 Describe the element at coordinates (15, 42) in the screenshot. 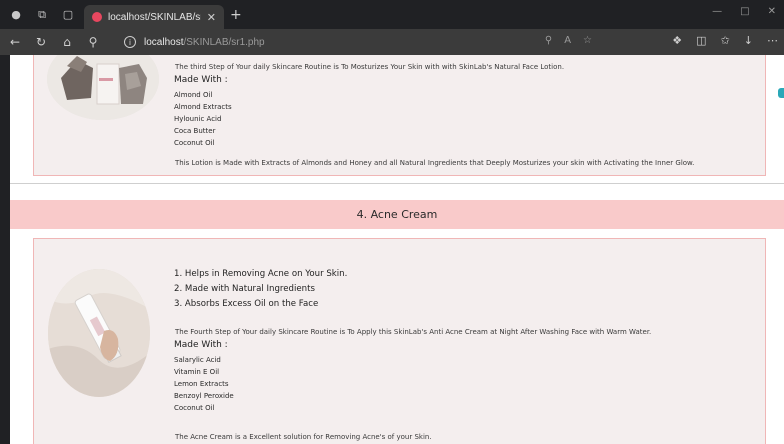

I see `back-arrow-icon: ←` at that location.